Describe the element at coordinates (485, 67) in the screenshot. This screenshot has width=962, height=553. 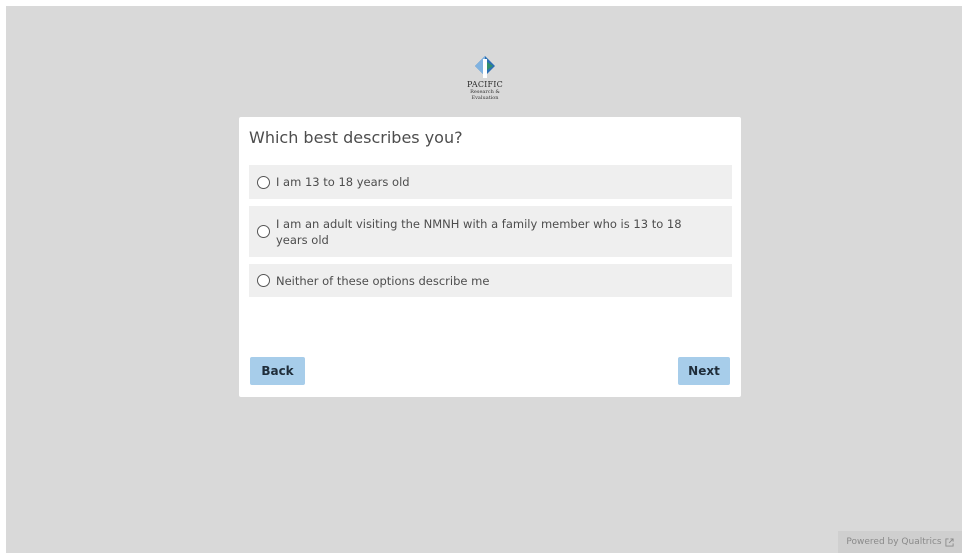
I see `pacific-logo-icon` at that location.